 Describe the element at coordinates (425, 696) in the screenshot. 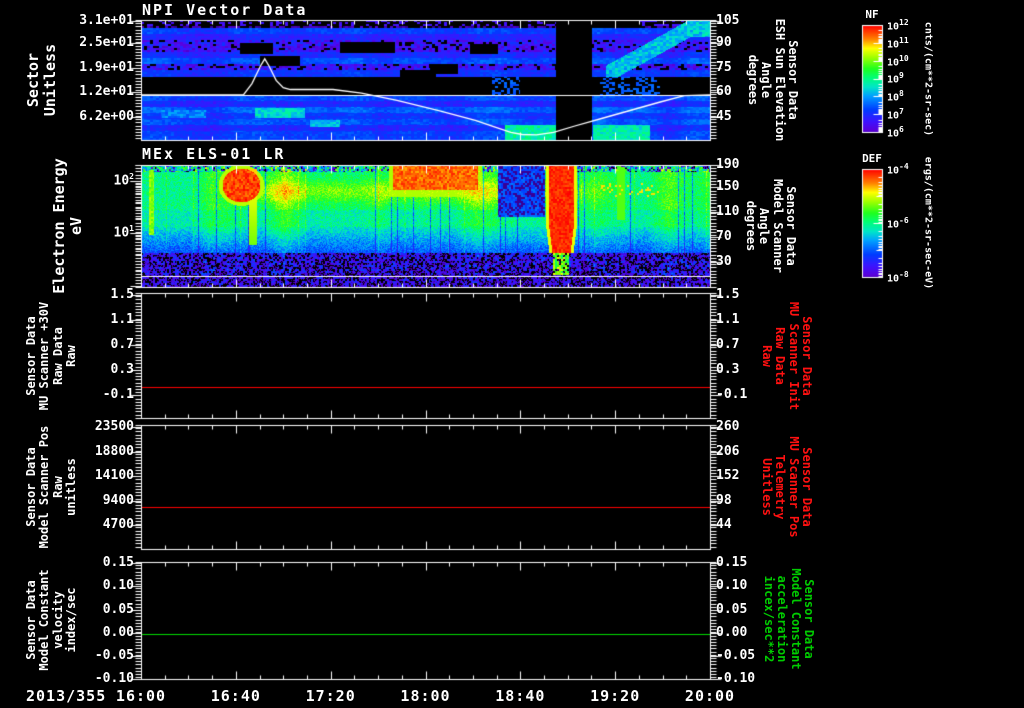

I see `x-tick-label: 18:00` at that location.